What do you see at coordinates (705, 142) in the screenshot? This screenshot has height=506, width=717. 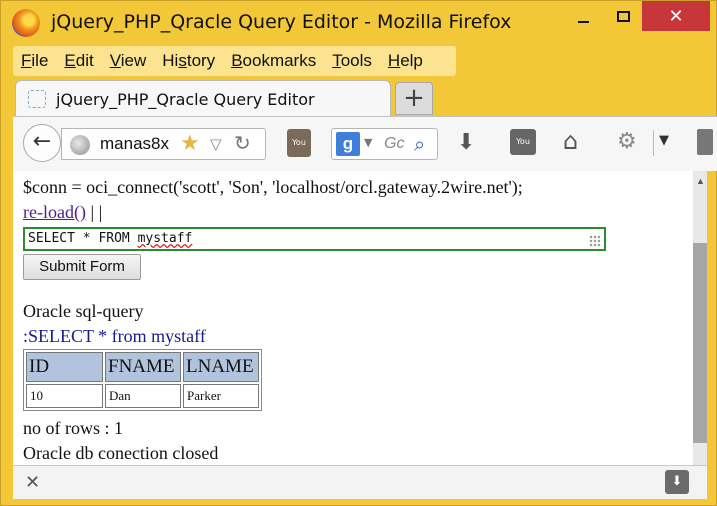 I see `overflow-icon` at bounding box center [705, 142].